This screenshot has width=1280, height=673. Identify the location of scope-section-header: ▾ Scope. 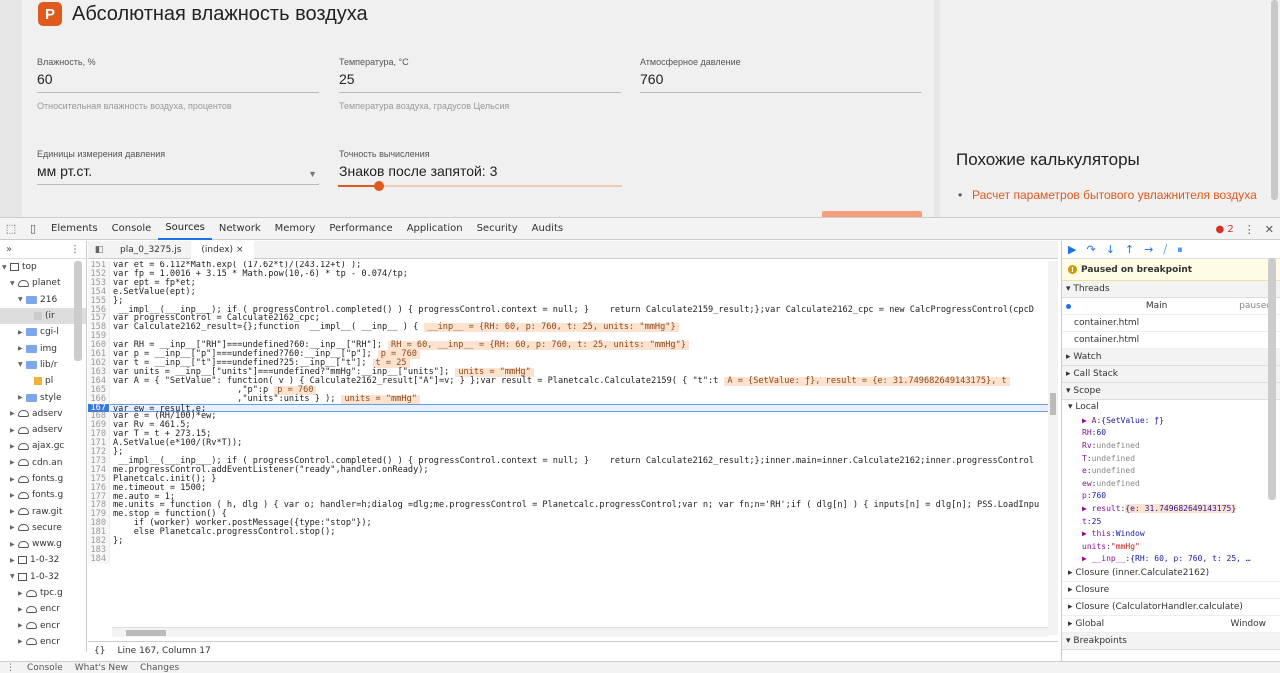
(1171, 391).